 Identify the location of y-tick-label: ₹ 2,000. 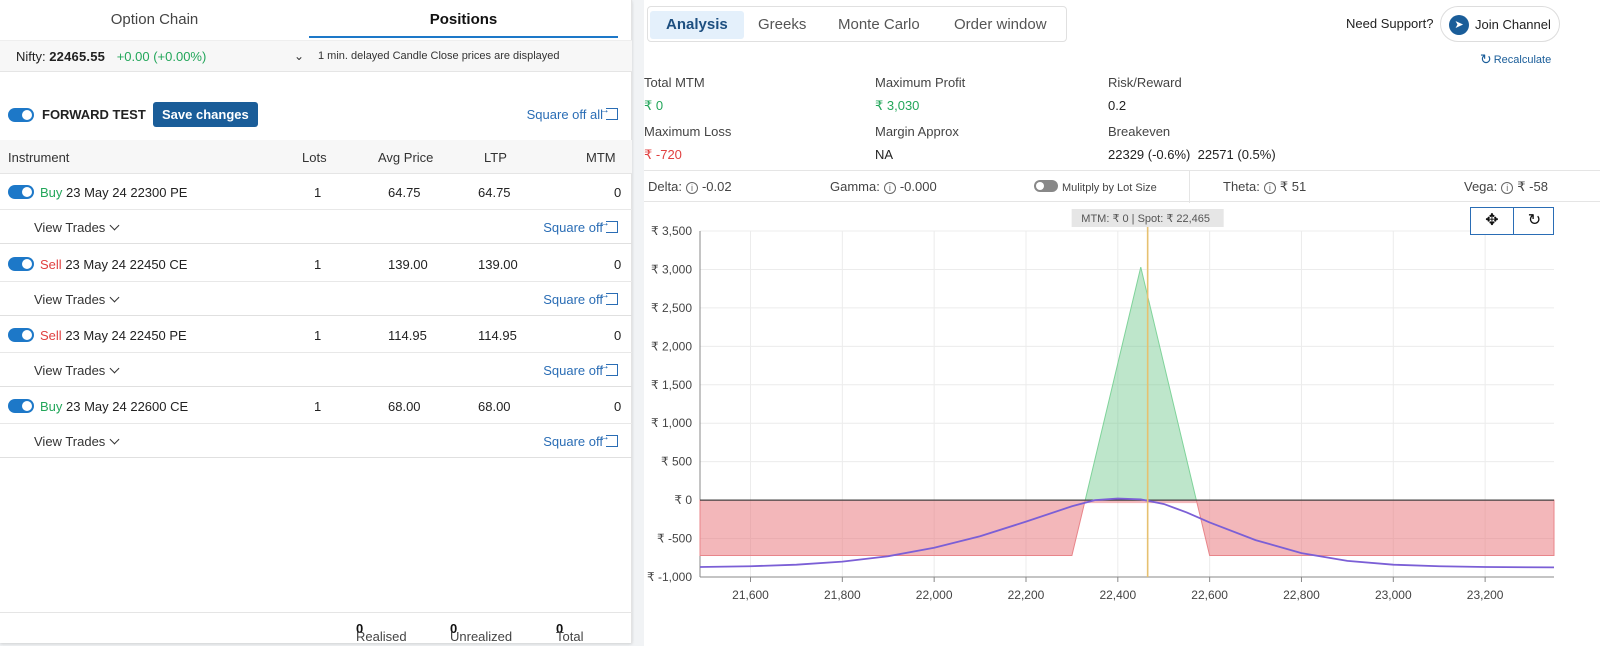
(671, 346).